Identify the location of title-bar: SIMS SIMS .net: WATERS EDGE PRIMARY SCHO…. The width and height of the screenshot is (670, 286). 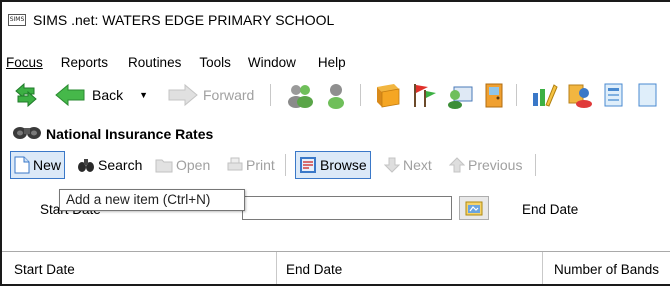
(336, 20).